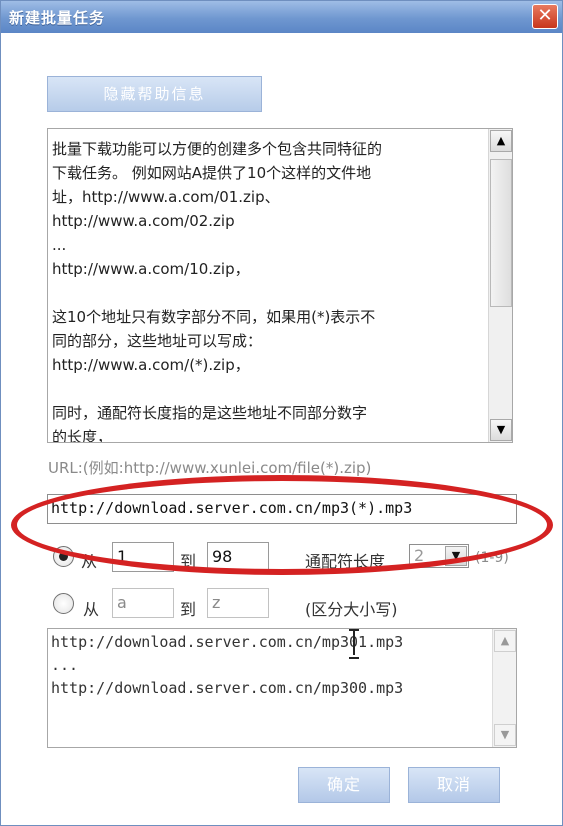 The height and width of the screenshot is (826, 563). I want to click on help-line: 的长度，, so click(82, 435).